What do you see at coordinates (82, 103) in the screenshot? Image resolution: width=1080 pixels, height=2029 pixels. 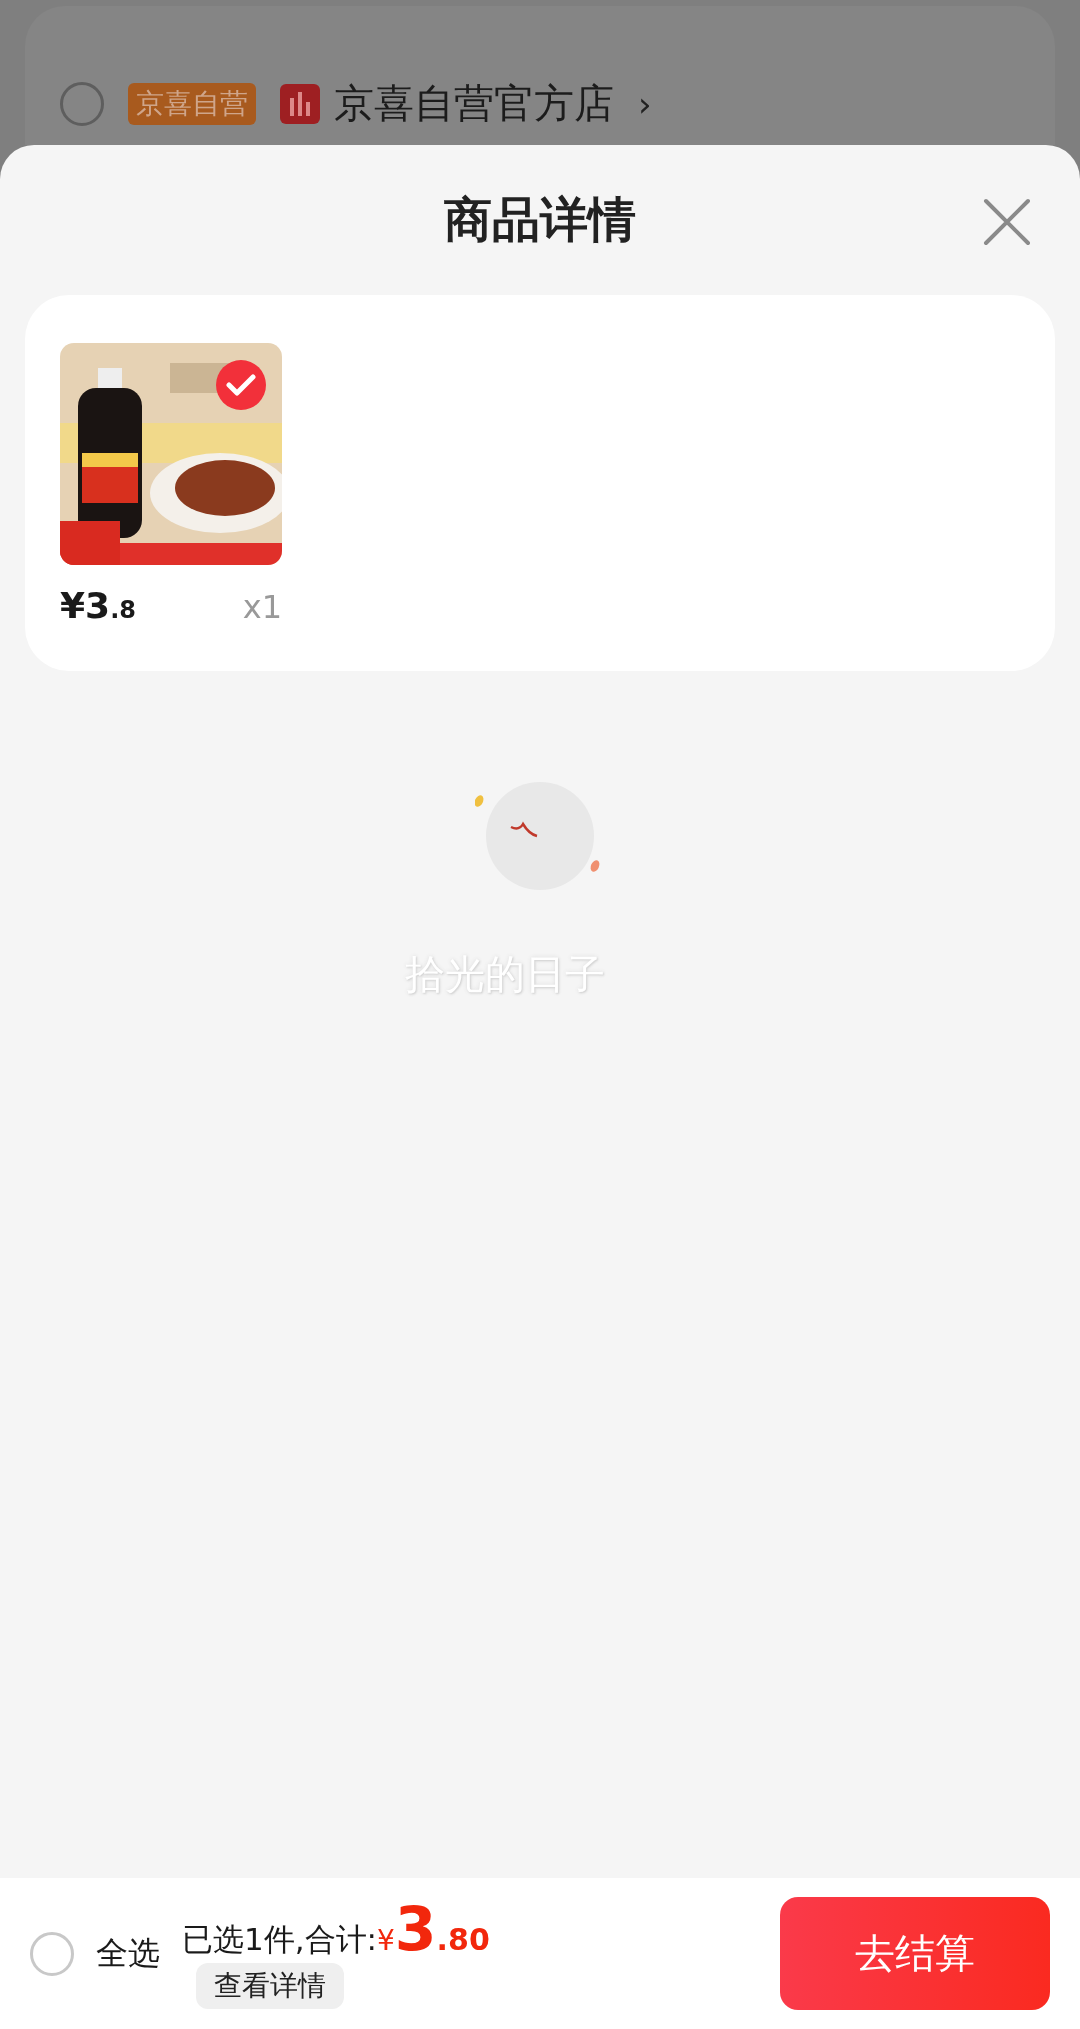 I see `radio-button` at bounding box center [82, 103].